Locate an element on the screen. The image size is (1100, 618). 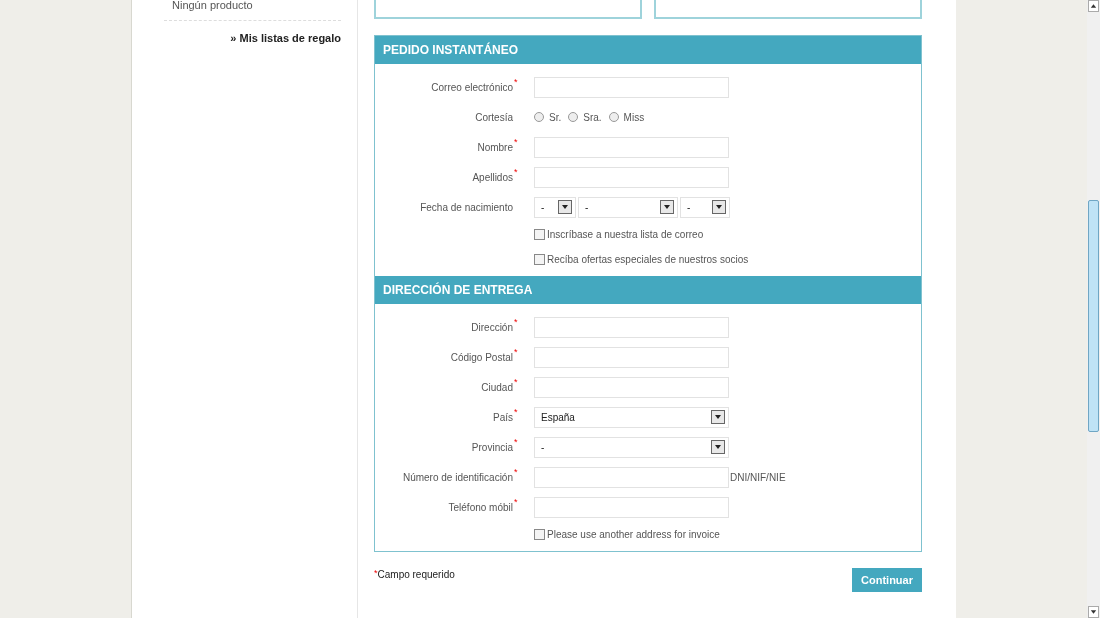
field-label: Correo electrónico is located at coordinates (472, 87).